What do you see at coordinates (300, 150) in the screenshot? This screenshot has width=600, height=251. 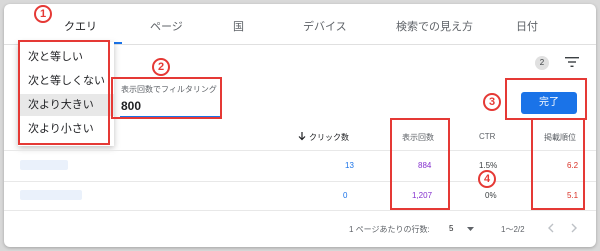 I see `header-divider` at bounding box center [300, 150].